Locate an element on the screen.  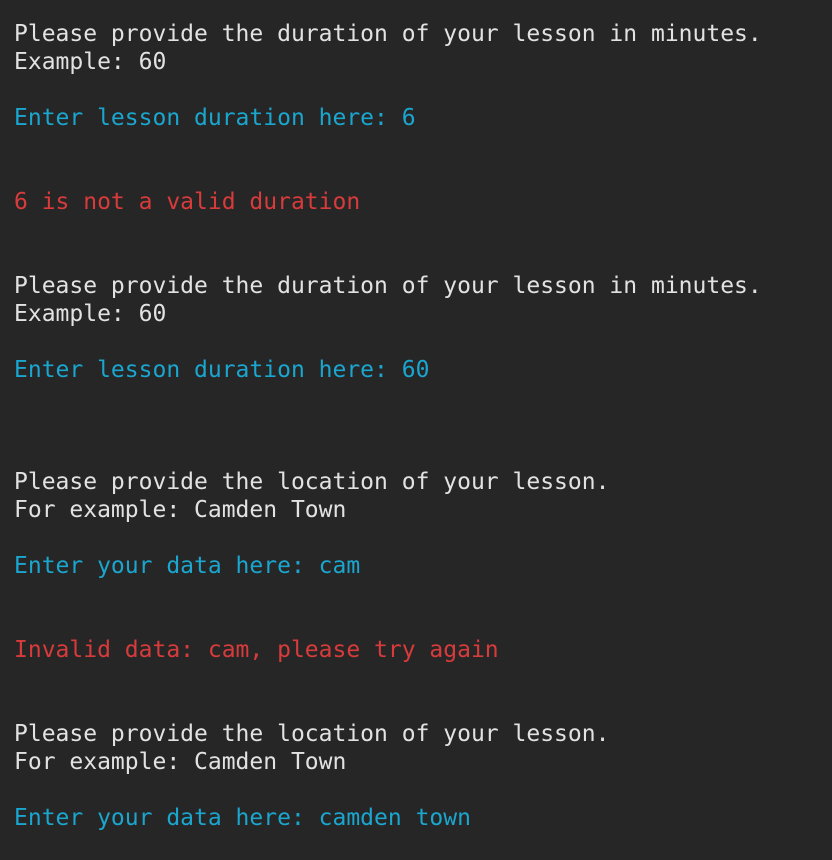
location-input-line: Enter your data here: cam is located at coordinates (187, 566).